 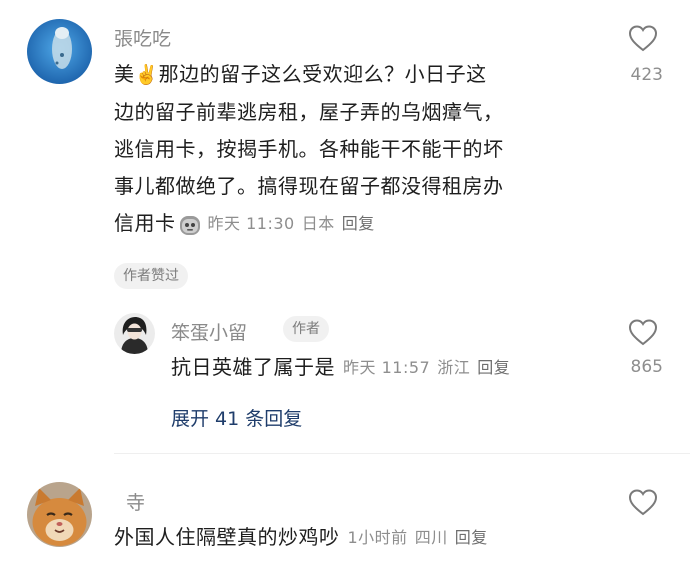 I want to click on comment-username: 張吃吃, so click(x=142, y=37).